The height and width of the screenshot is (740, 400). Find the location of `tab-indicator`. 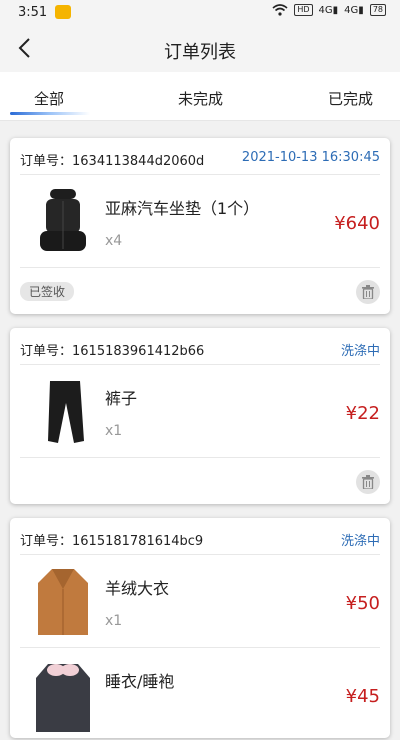

tab-indicator is located at coordinates (50, 113).